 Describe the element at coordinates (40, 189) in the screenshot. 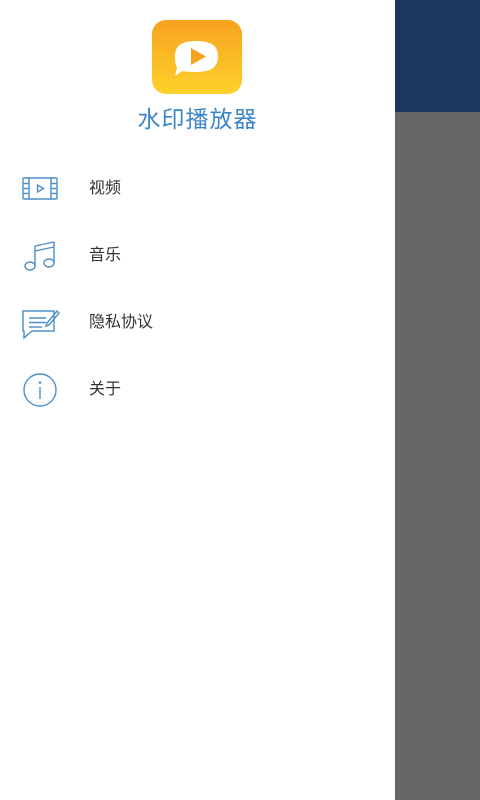

I see `video-icon` at that location.